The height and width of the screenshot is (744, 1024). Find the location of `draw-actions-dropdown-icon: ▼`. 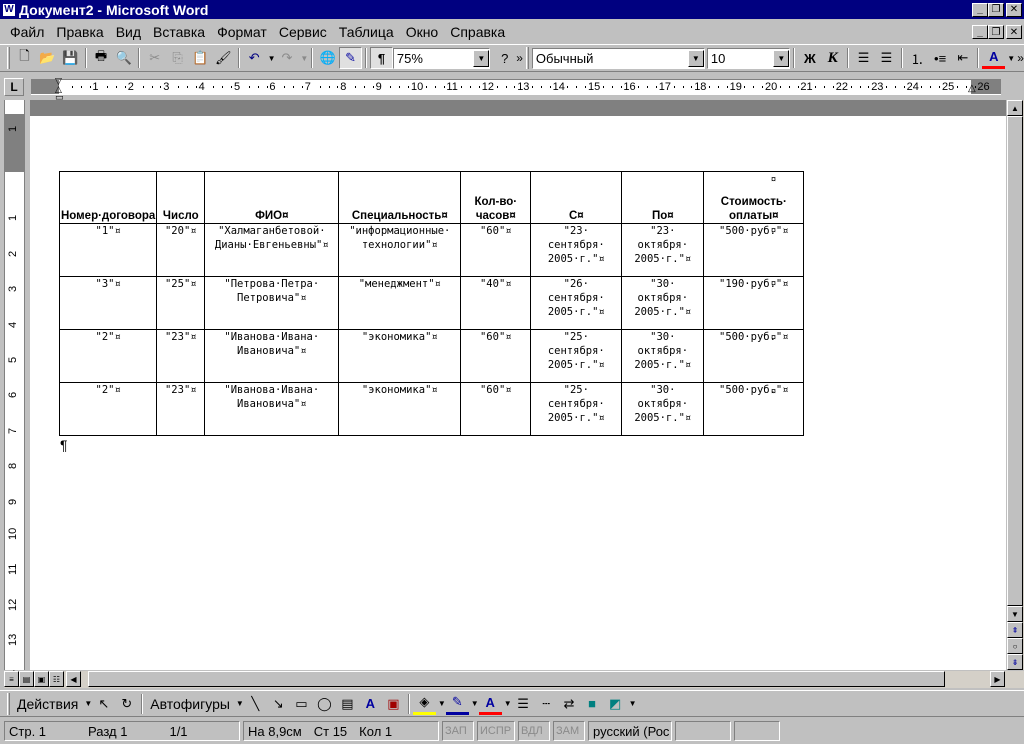

draw-actions-dropdown-icon: ▼ is located at coordinates (88, 703).